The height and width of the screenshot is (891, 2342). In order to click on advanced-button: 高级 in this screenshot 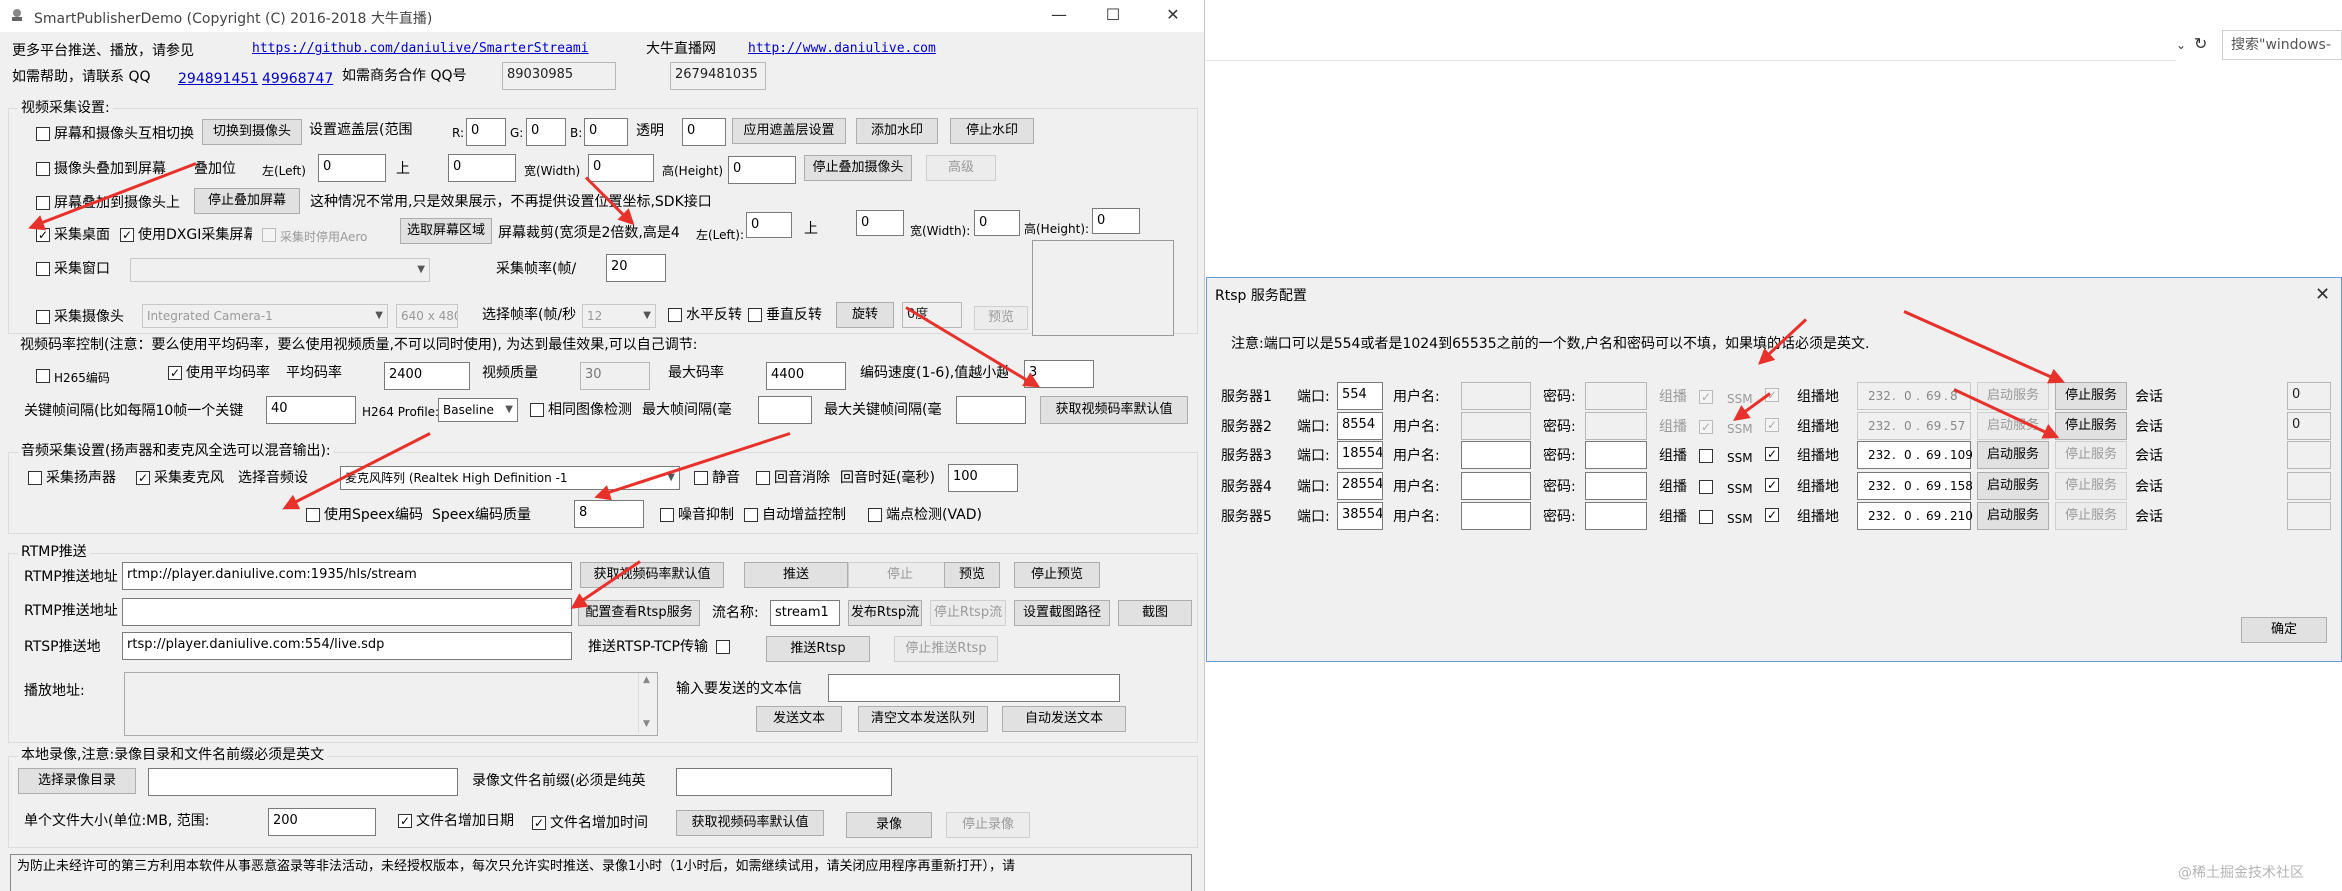, I will do `click(961, 168)`.